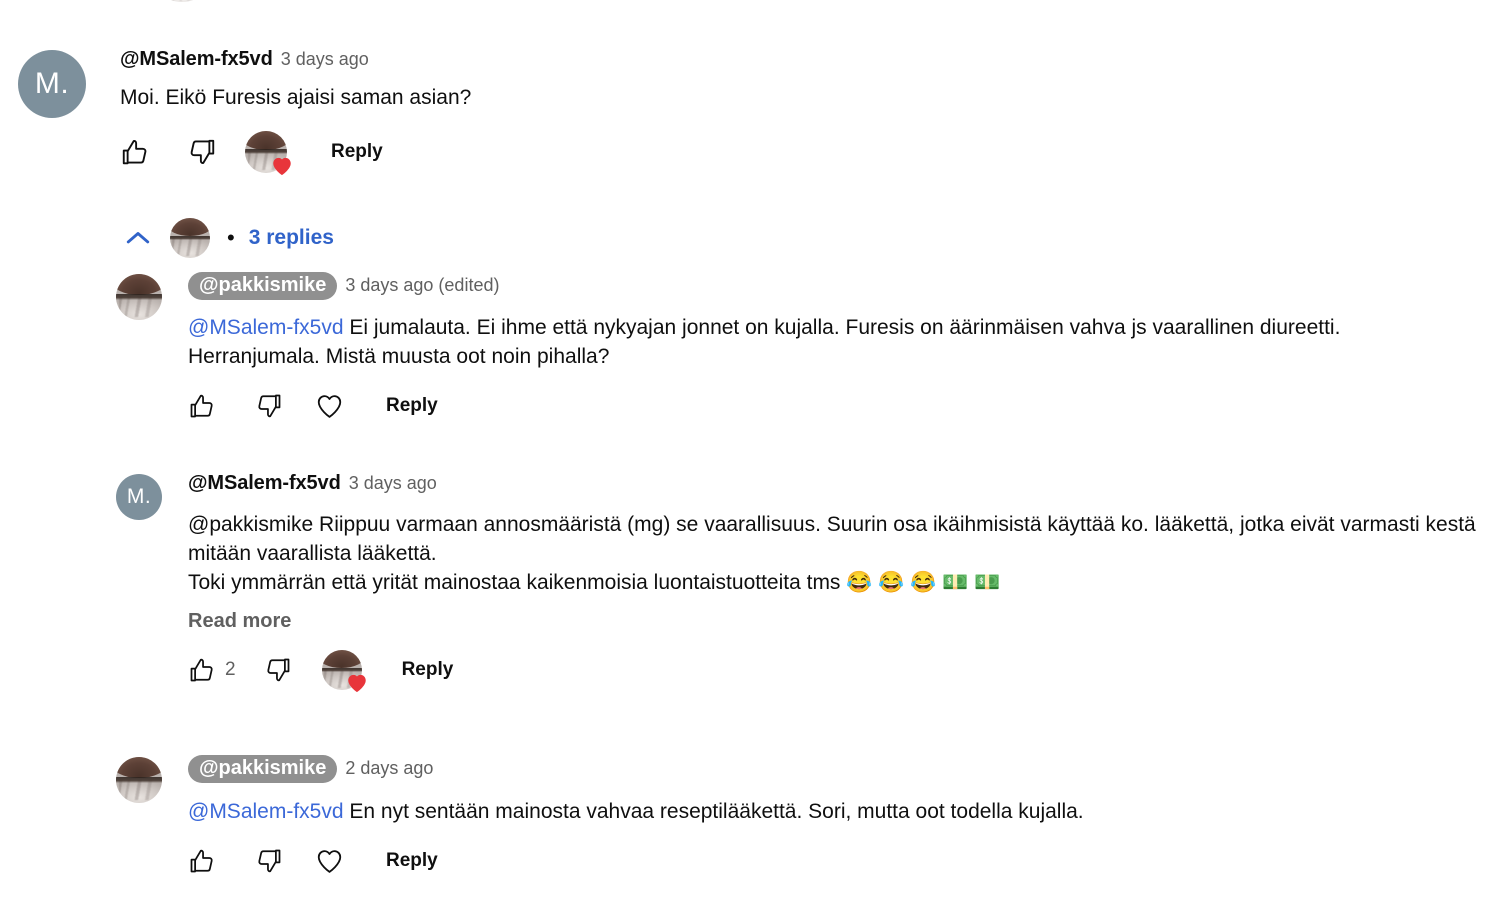 This screenshot has height=920, width=1500. Describe the element at coordinates (799, 153) in the screenshot. I see `comment-action-row: Reply` at that location.